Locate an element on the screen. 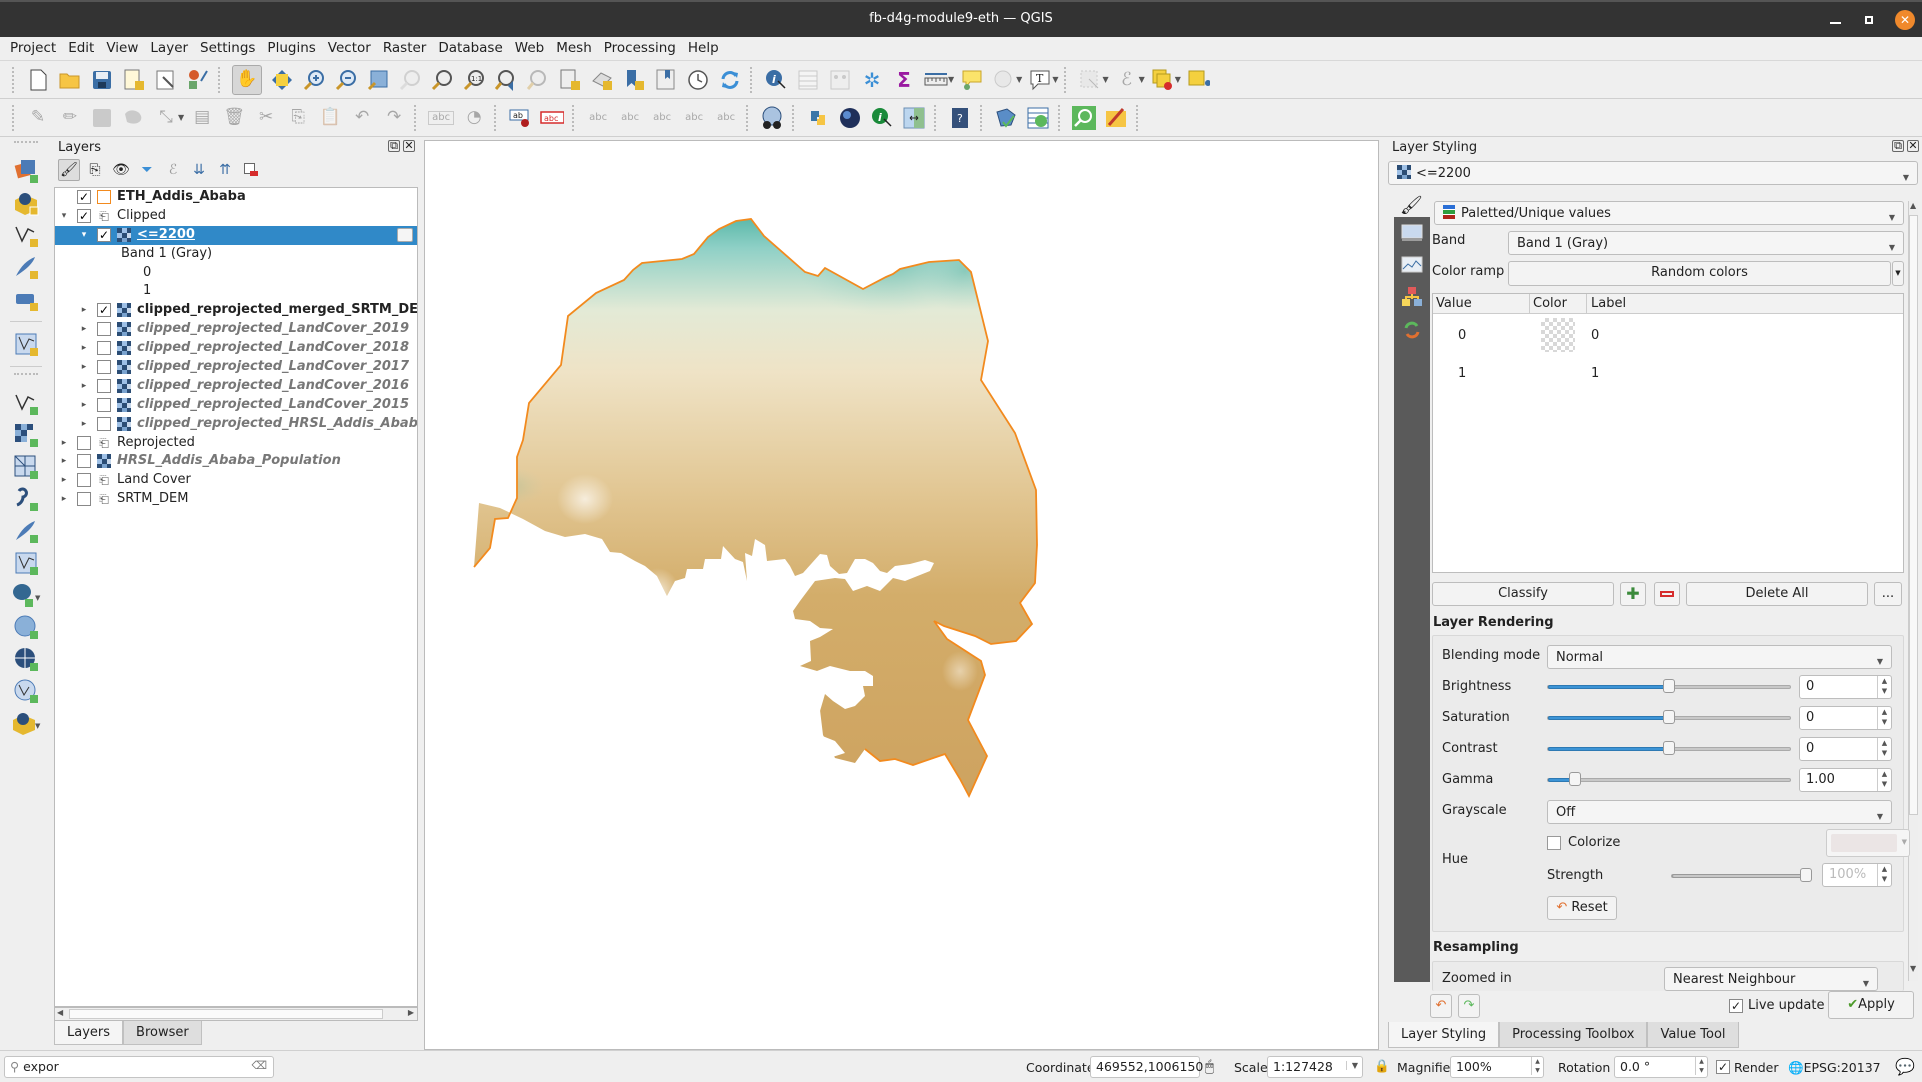 The width and height of the screenshot is (1922, 1082). select-by-location-icon is located at coordinates (1199, 80).